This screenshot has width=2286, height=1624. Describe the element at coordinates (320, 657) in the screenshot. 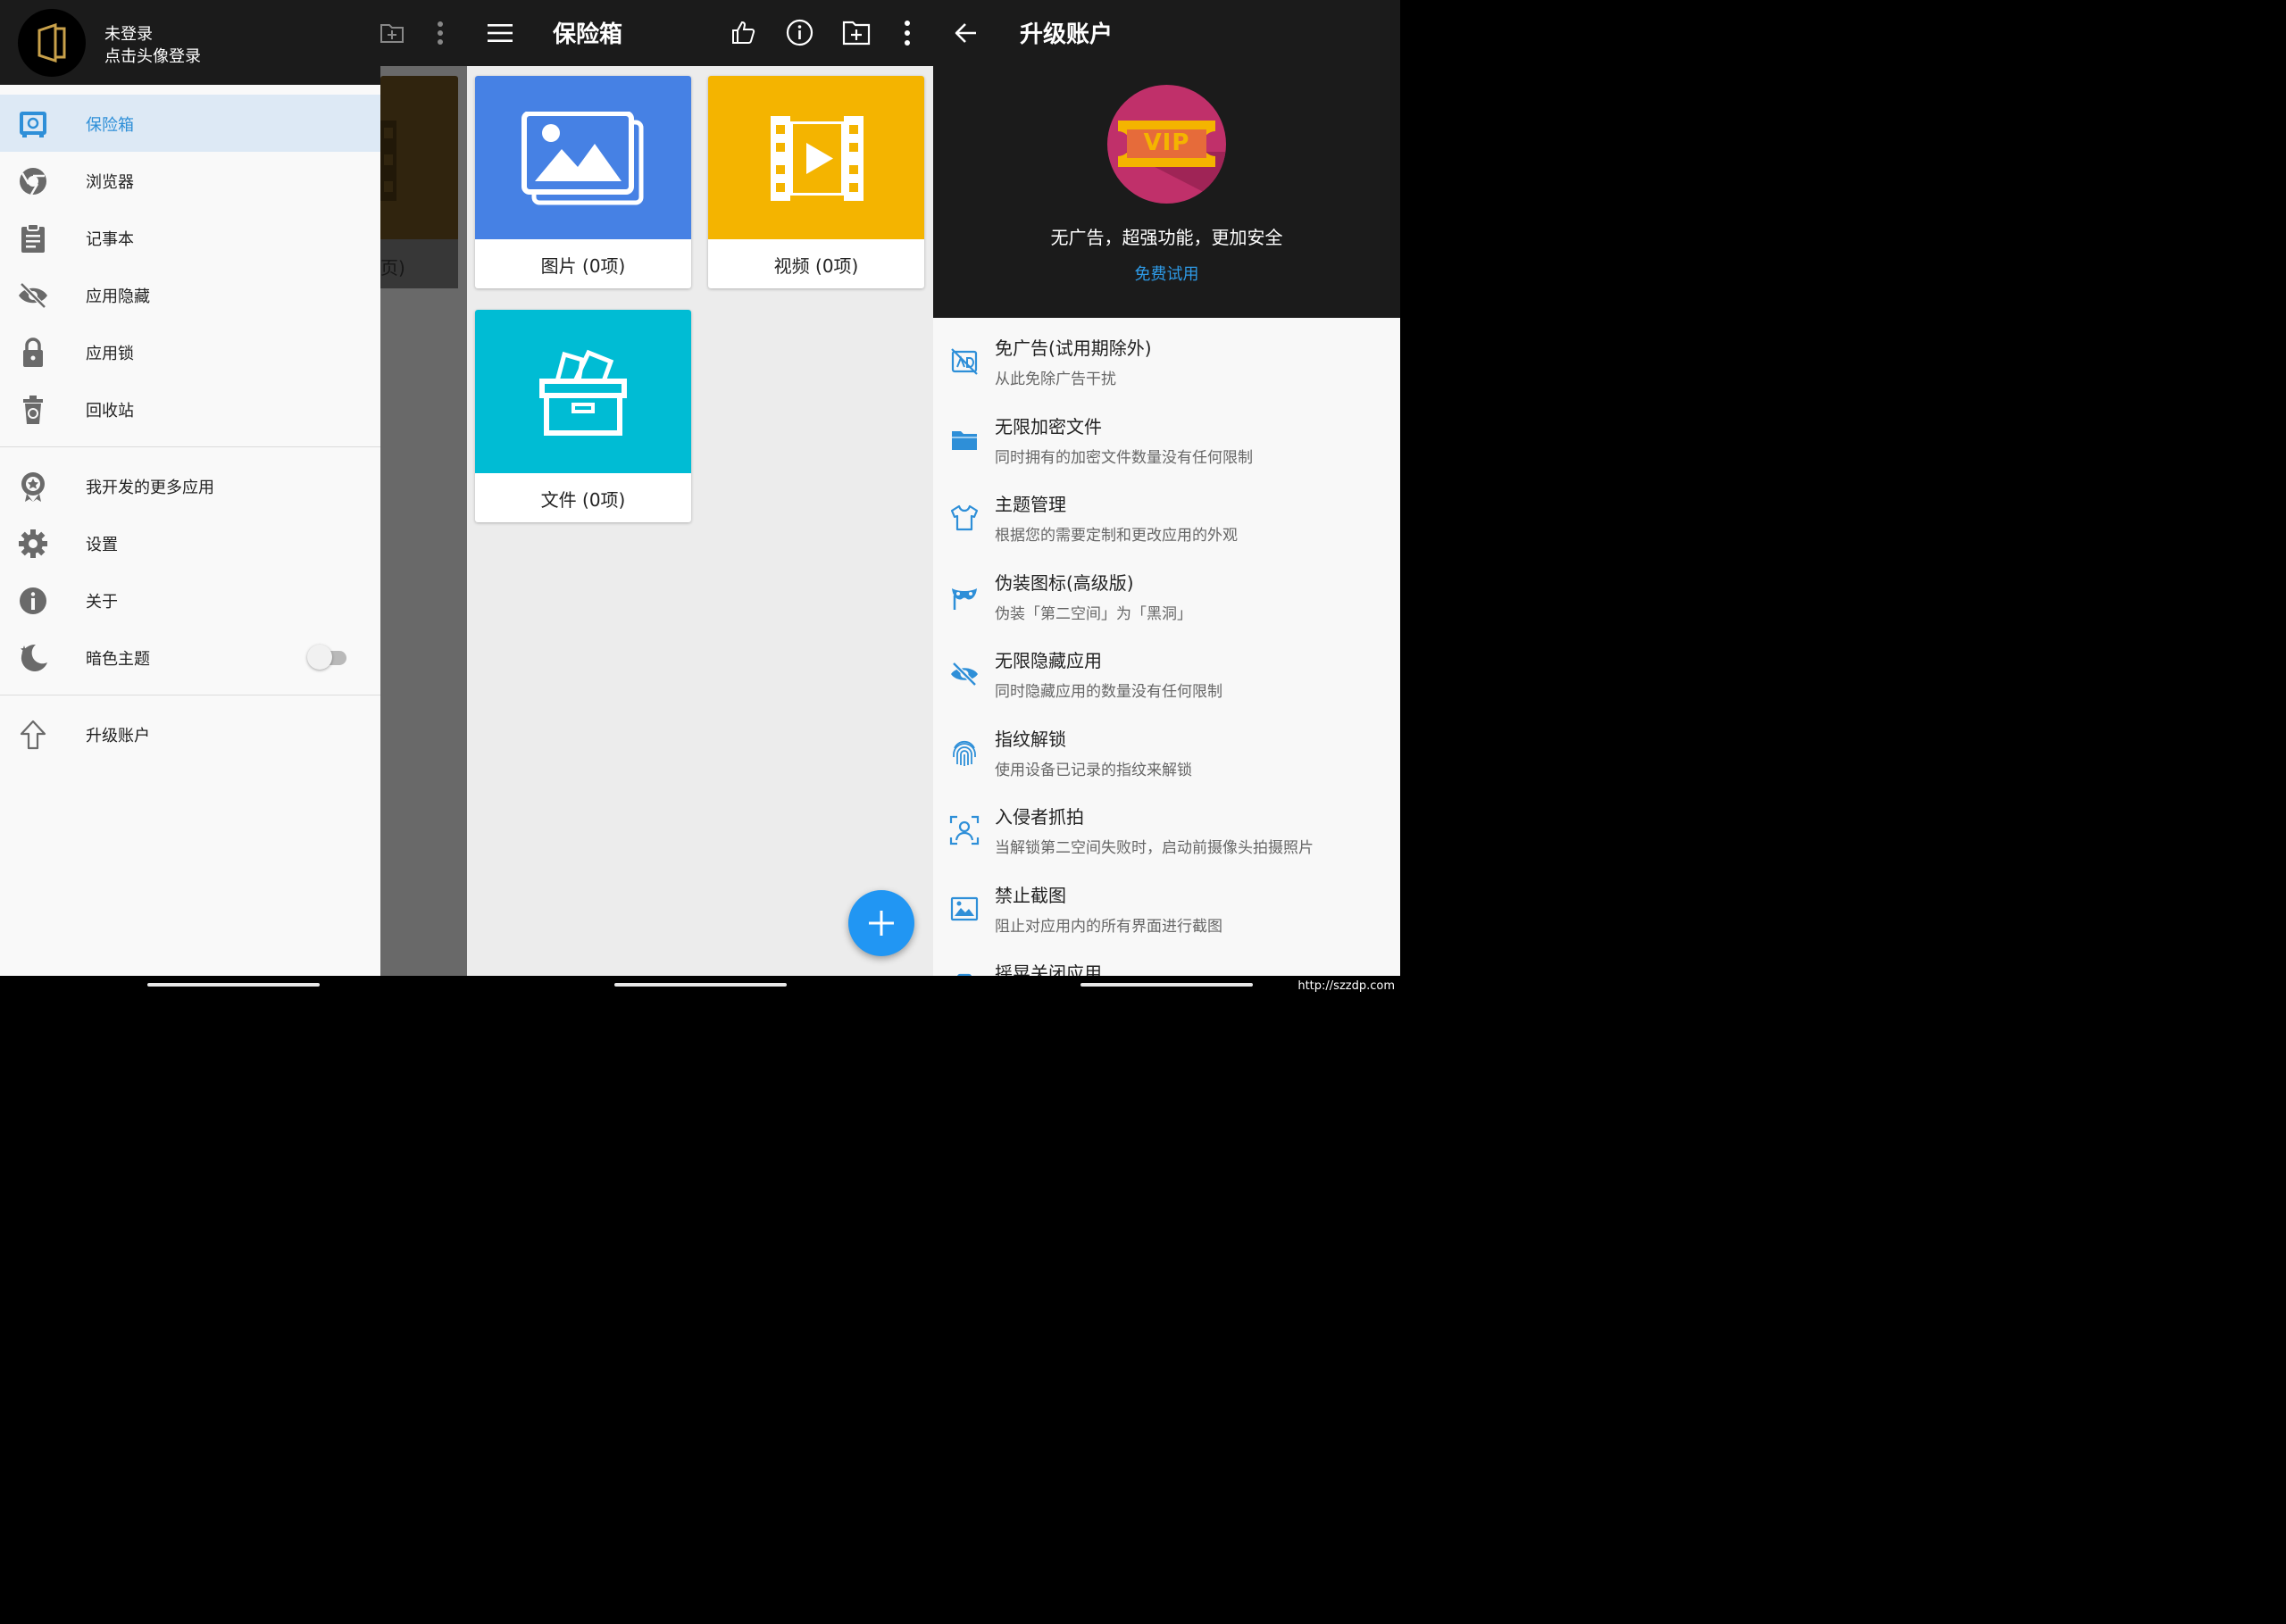

I see `dark-theme-toggle-thumb` at that location.